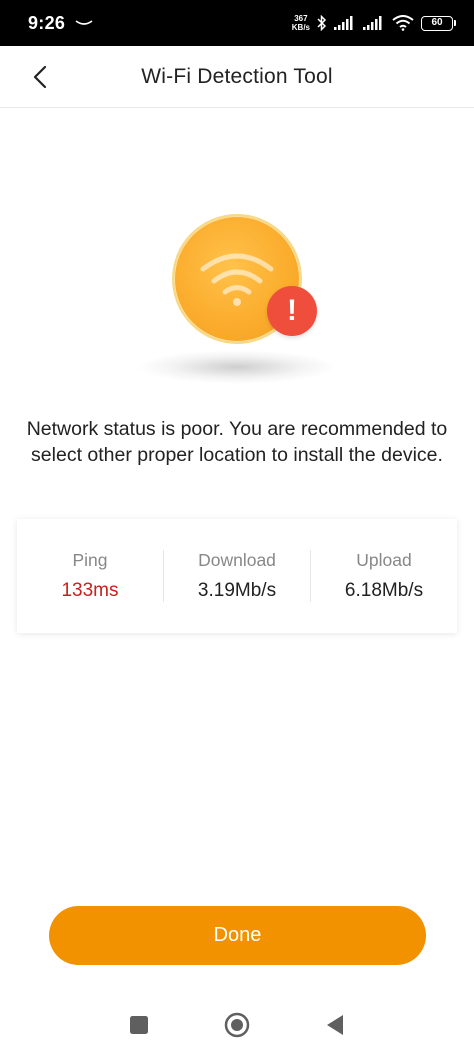 The height and width of the screenshot is (1053, 474). What do you see at coordinates (237, 935) in the screenshot?
I see `done-button: Done` at bounding box center [237, 935].